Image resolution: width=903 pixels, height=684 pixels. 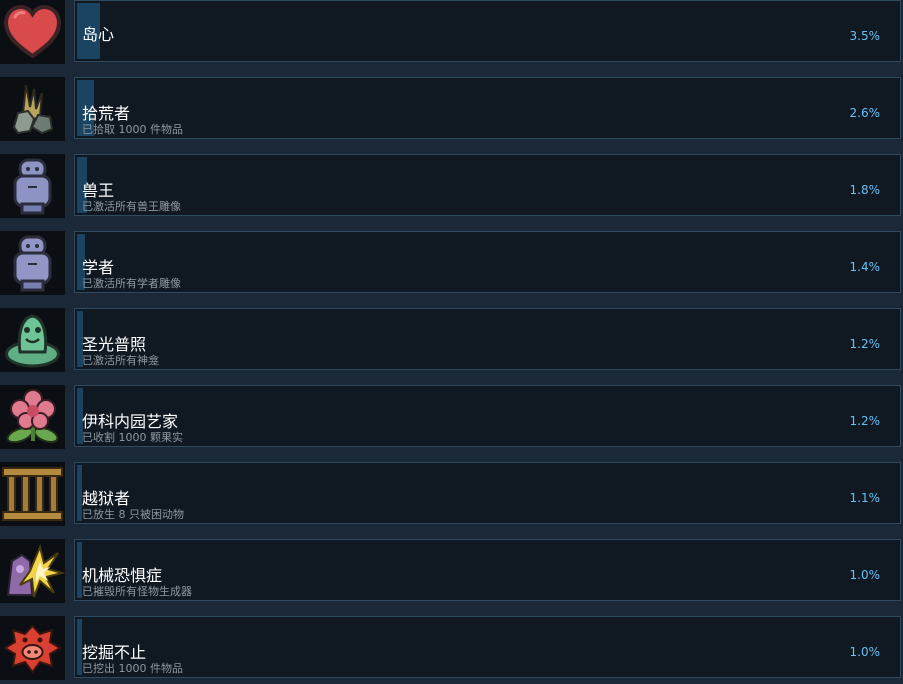 I want to click on achievement-row: 越狱者 已放生 8 只被困动物 1.1%, so click(x=451, y=494).